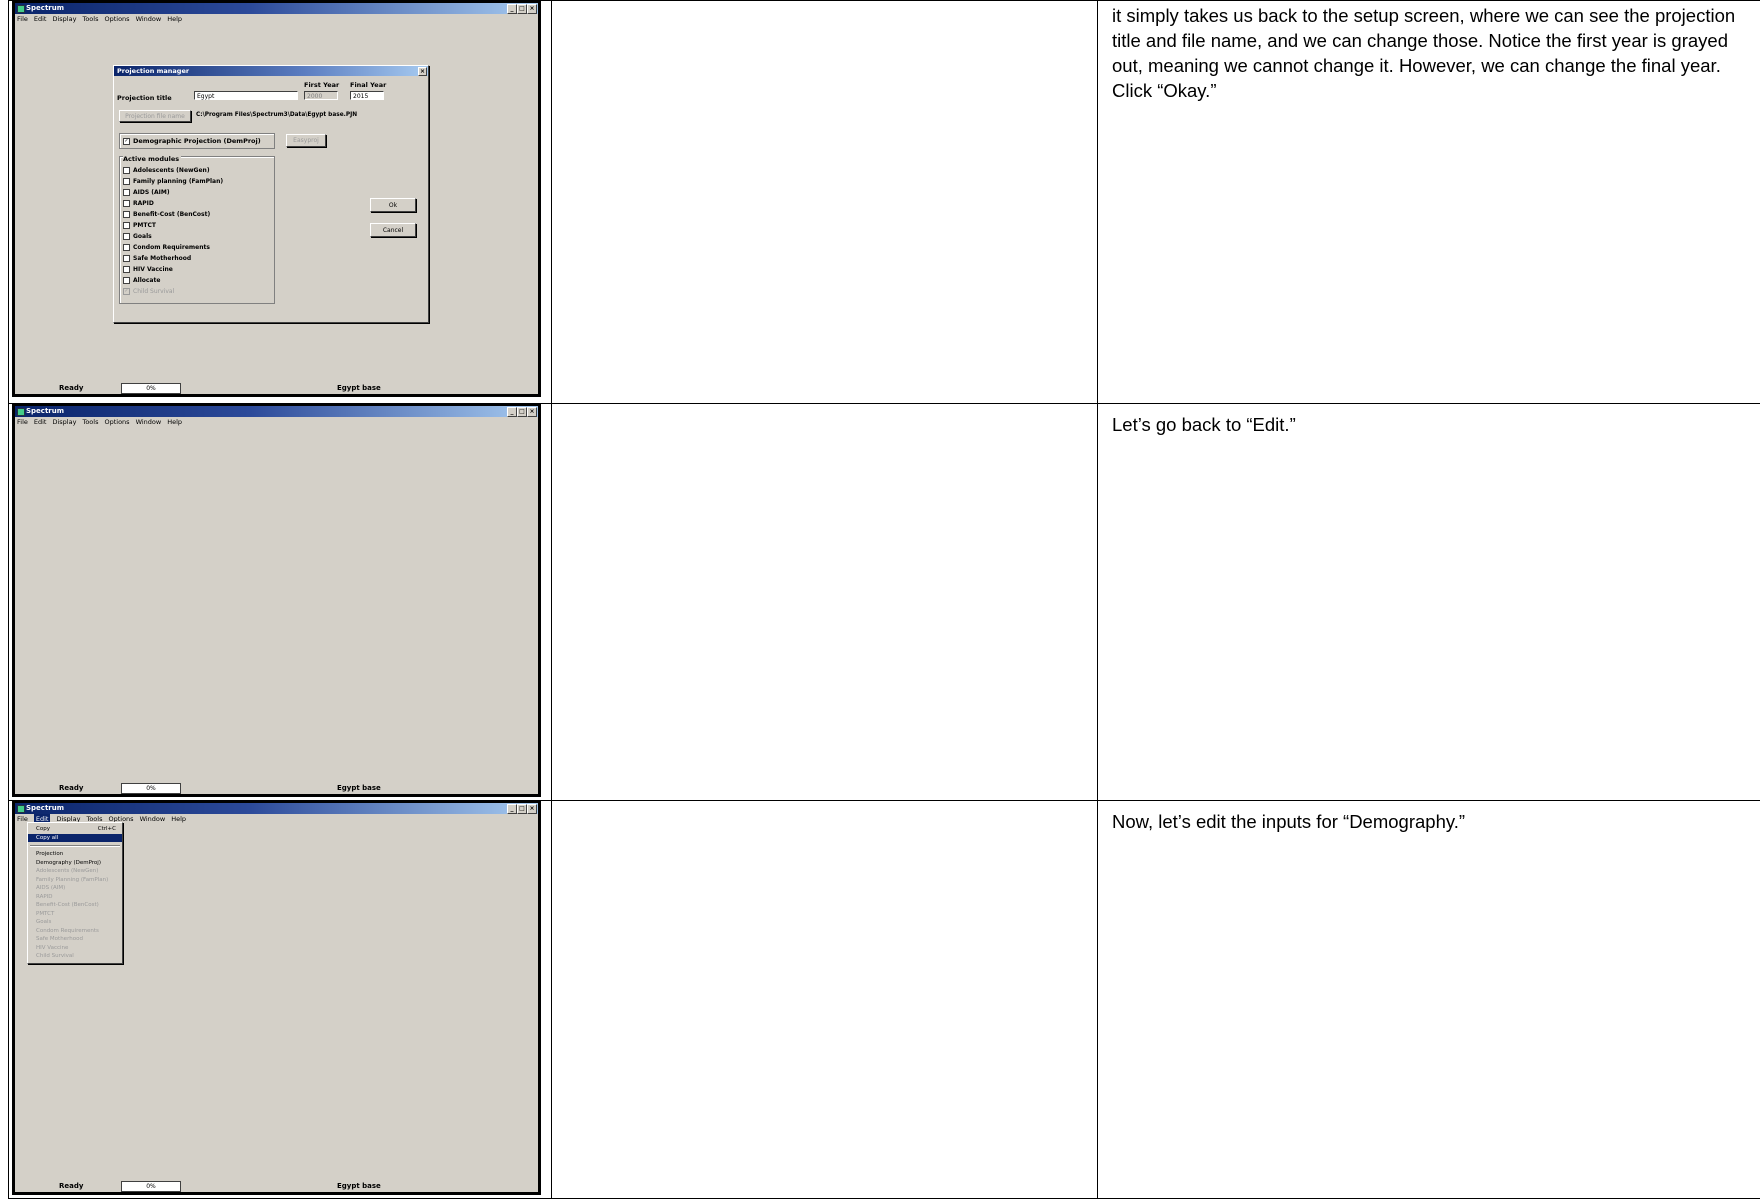 Image resolution: width=1760 pixels, height=1201 pixels. Describe the element at coordinates (153, 269) in the screenshot. I see `module-label: HIV Vaccine` at that location.